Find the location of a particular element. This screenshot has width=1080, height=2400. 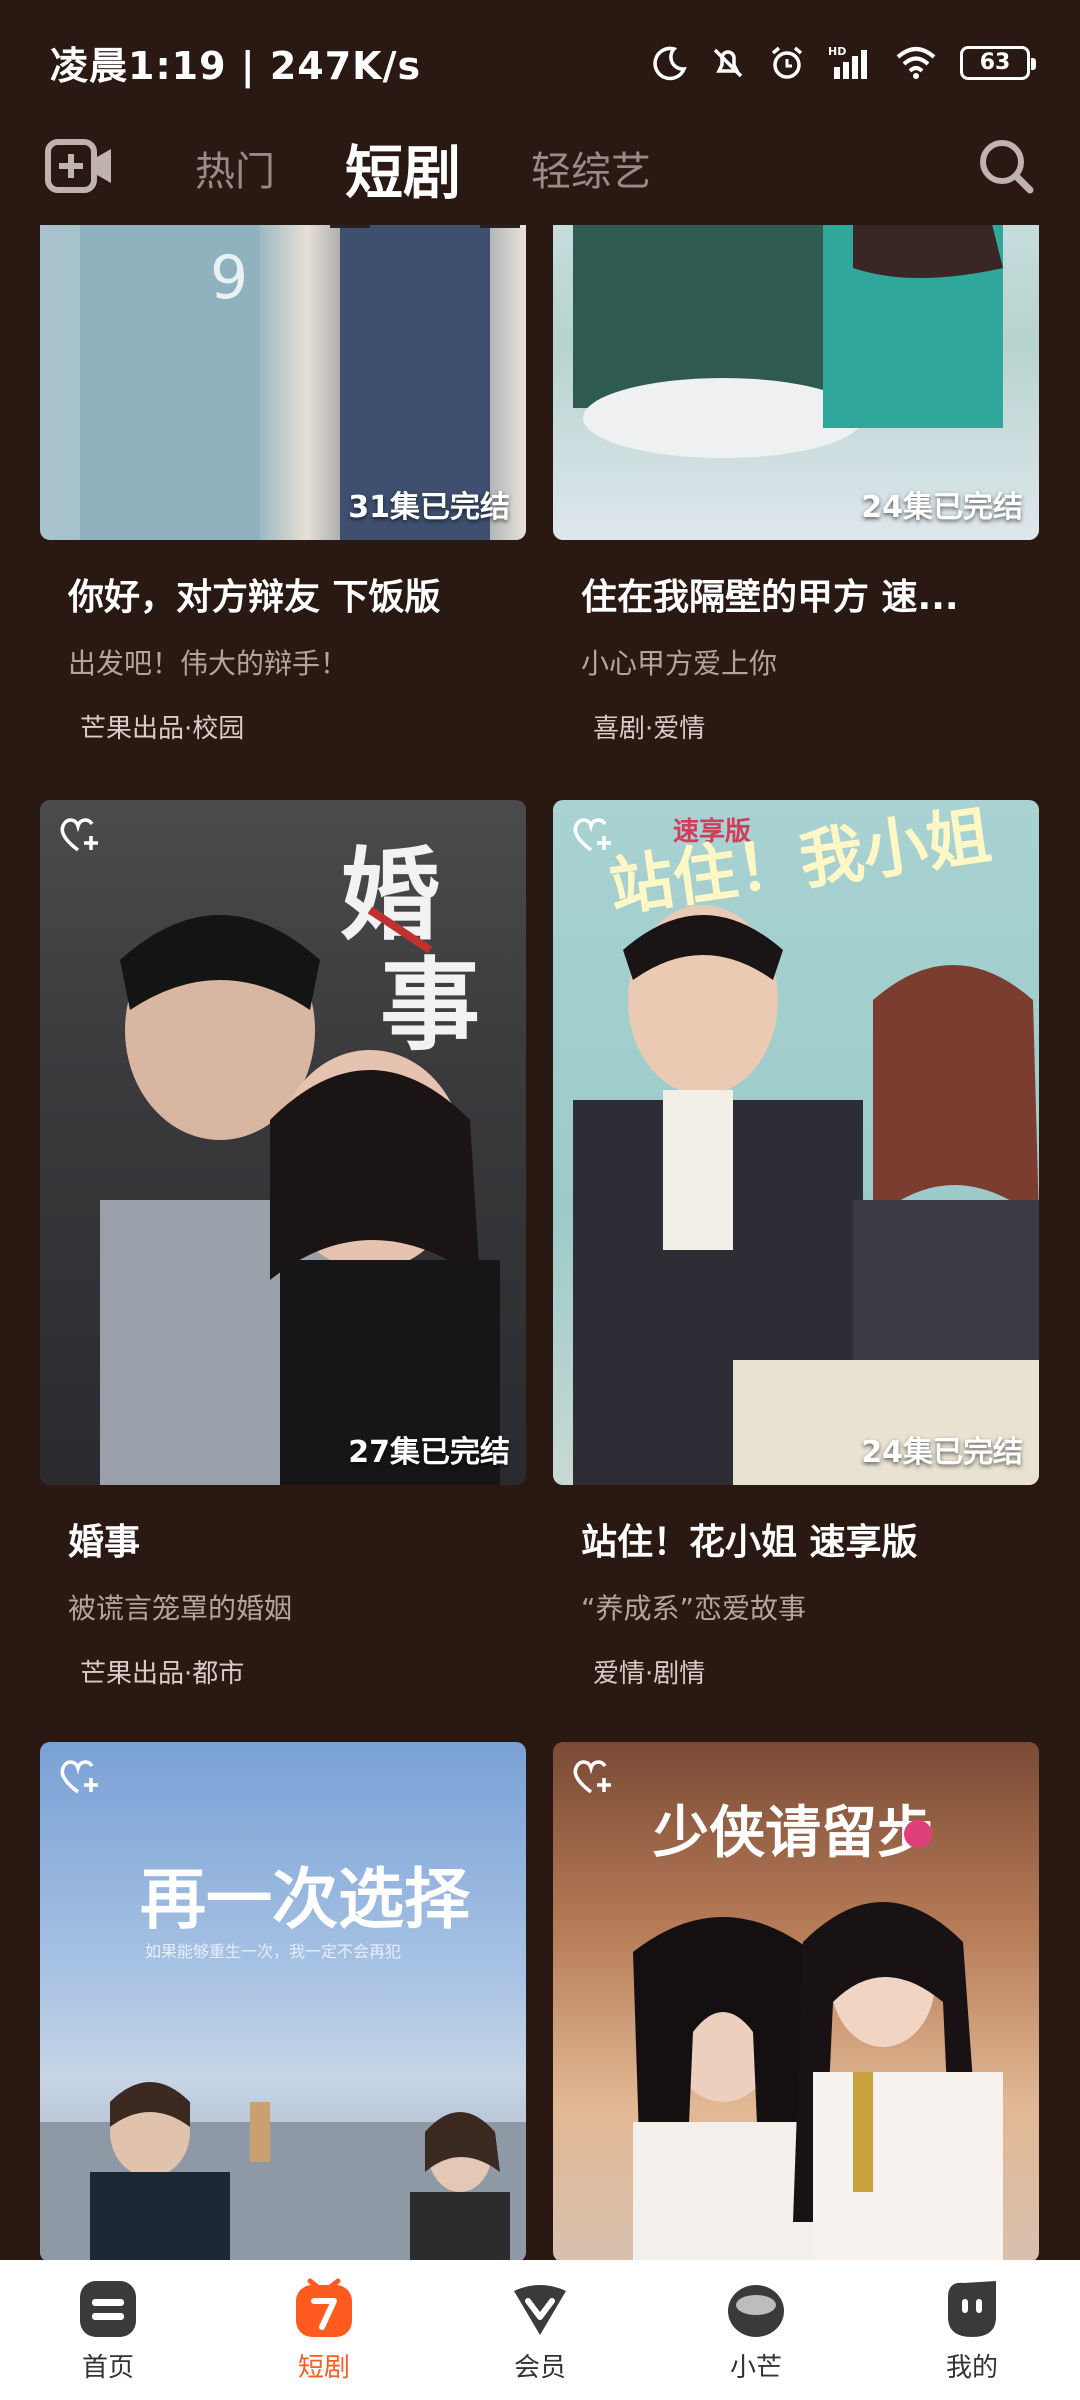

bottom-nav-profile: 我的 is located at coordinates (972, 2330).